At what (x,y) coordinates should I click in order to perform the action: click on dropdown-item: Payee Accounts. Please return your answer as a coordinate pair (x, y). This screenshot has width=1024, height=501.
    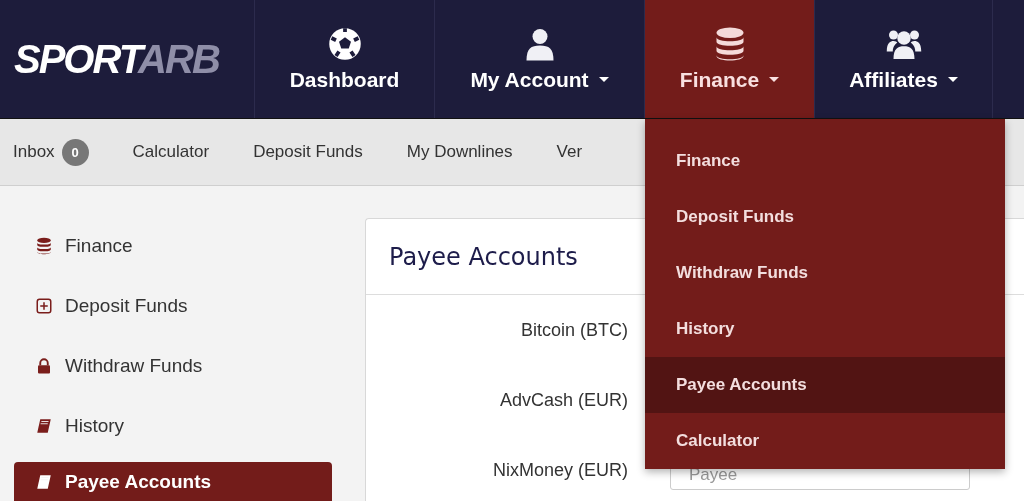
    Looking at the image, I should click on (825, 385).